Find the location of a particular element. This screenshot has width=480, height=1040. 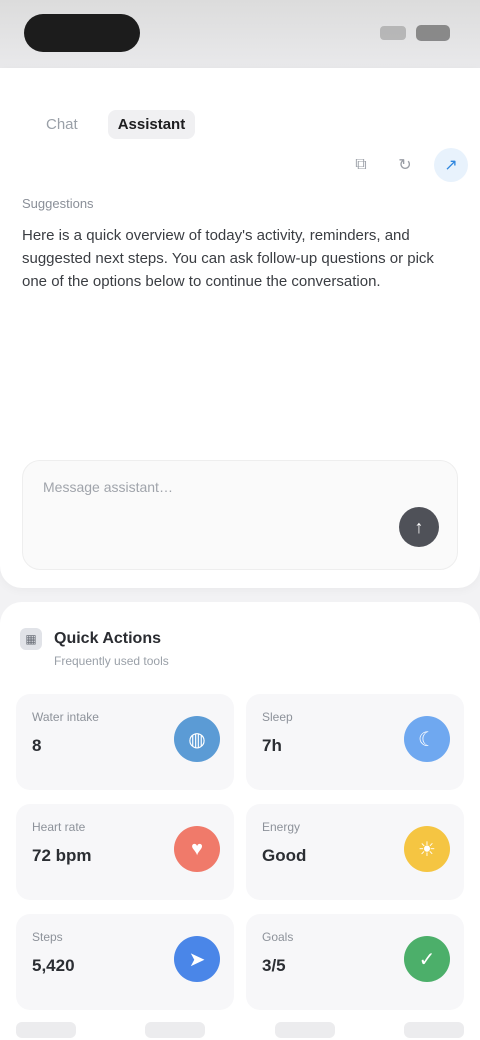

copy-icon: ⧉ is located at coordinates (361, 165).